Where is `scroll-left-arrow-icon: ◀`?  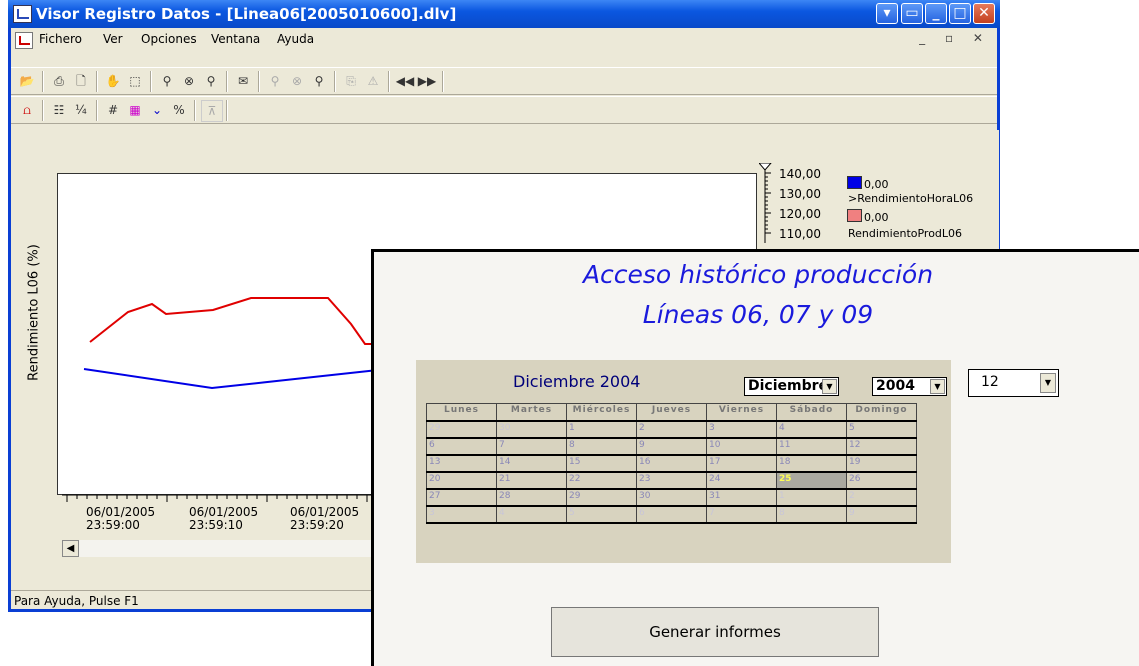
scroll-left-arrow-icon: ◀ is located at coordinates (70, 548).